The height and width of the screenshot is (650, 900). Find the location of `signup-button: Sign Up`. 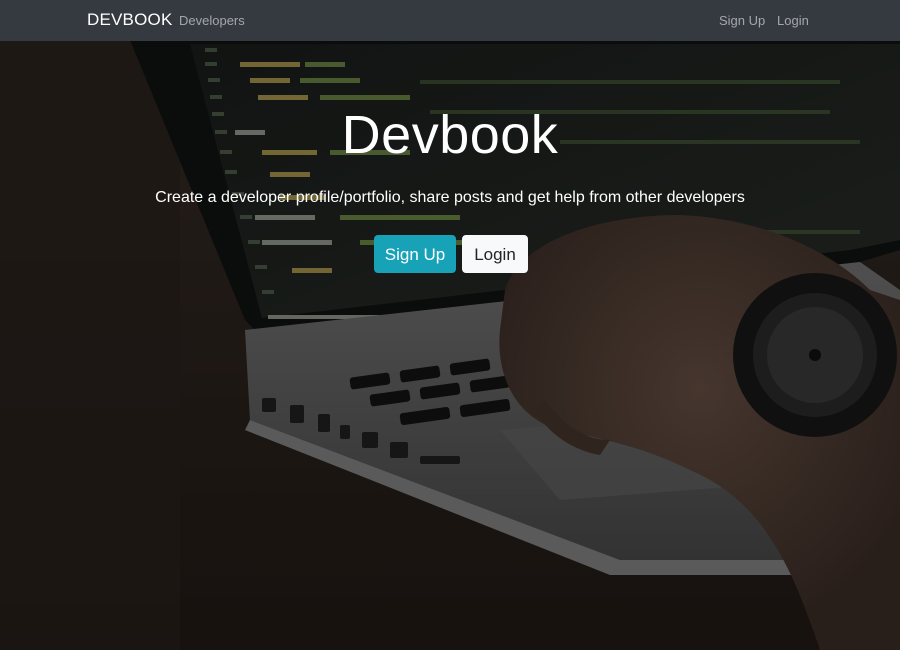

signup-button: Sign Up is located at coordinates (415, 254).